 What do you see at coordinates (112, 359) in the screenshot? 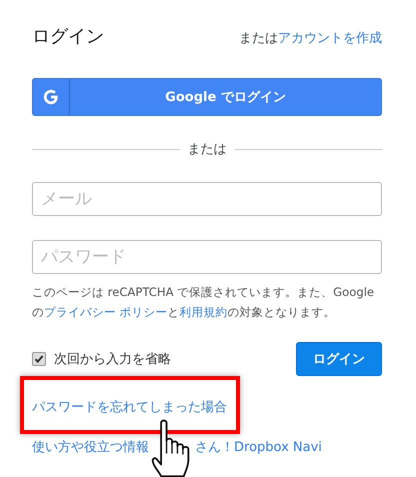
I see `remember-label: 次回から入力を省略` at bounding box center [112, 359].